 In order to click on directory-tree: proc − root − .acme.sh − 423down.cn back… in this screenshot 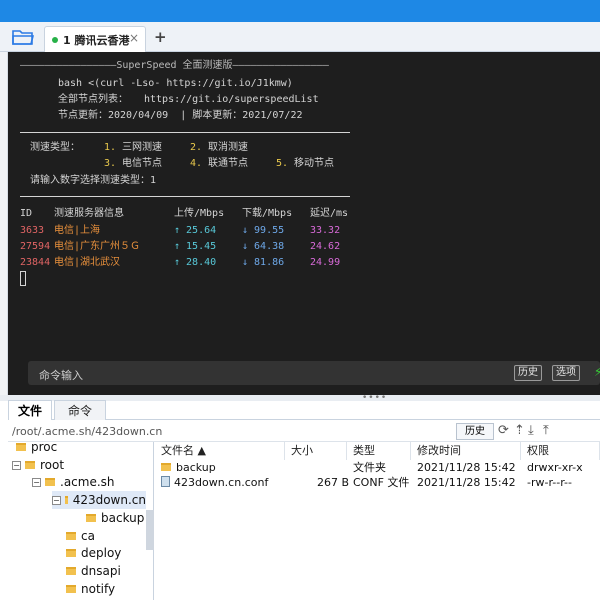, I will do `click(81, 521)`.